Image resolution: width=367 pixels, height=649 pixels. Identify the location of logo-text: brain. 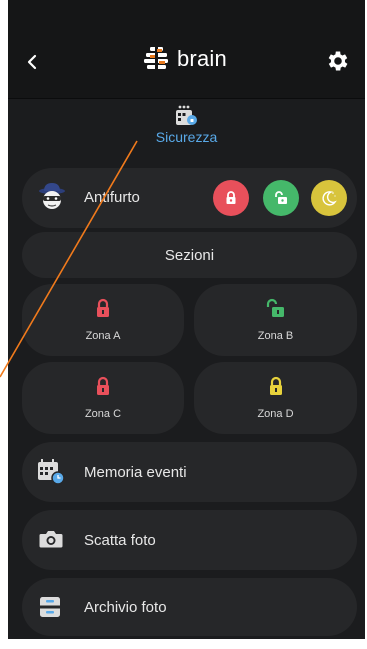
(202, 58).